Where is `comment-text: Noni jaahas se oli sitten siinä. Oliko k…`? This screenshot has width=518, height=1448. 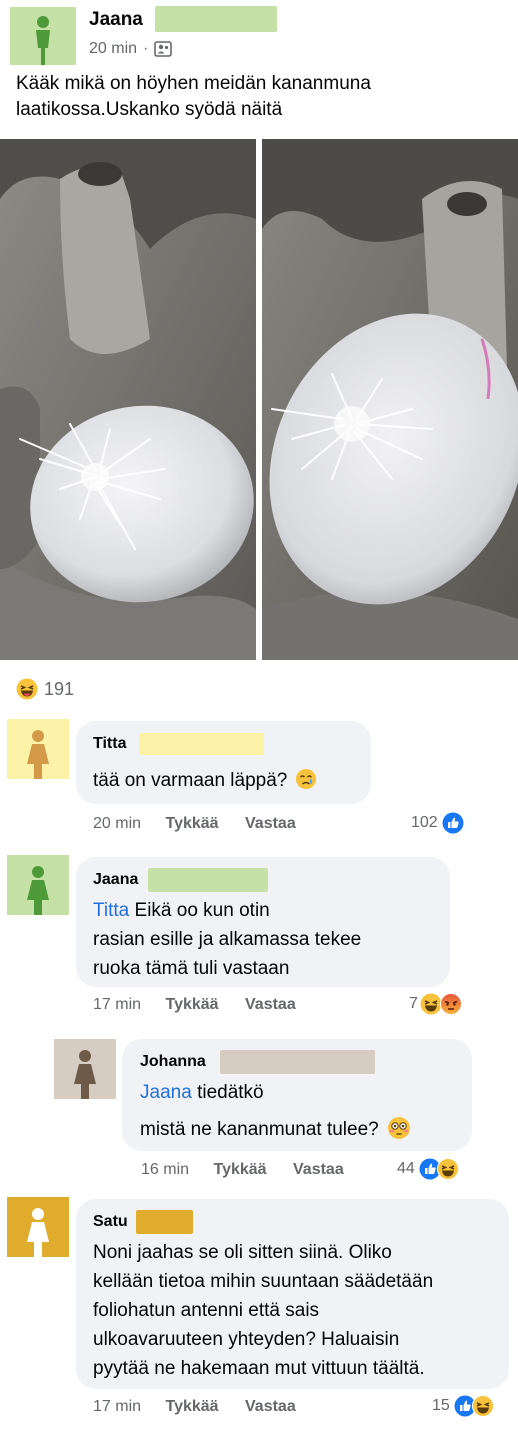 comment-text: Noni jaahas se oli sitten siinä. Oliko k… is located at coordinates (263, 1310).